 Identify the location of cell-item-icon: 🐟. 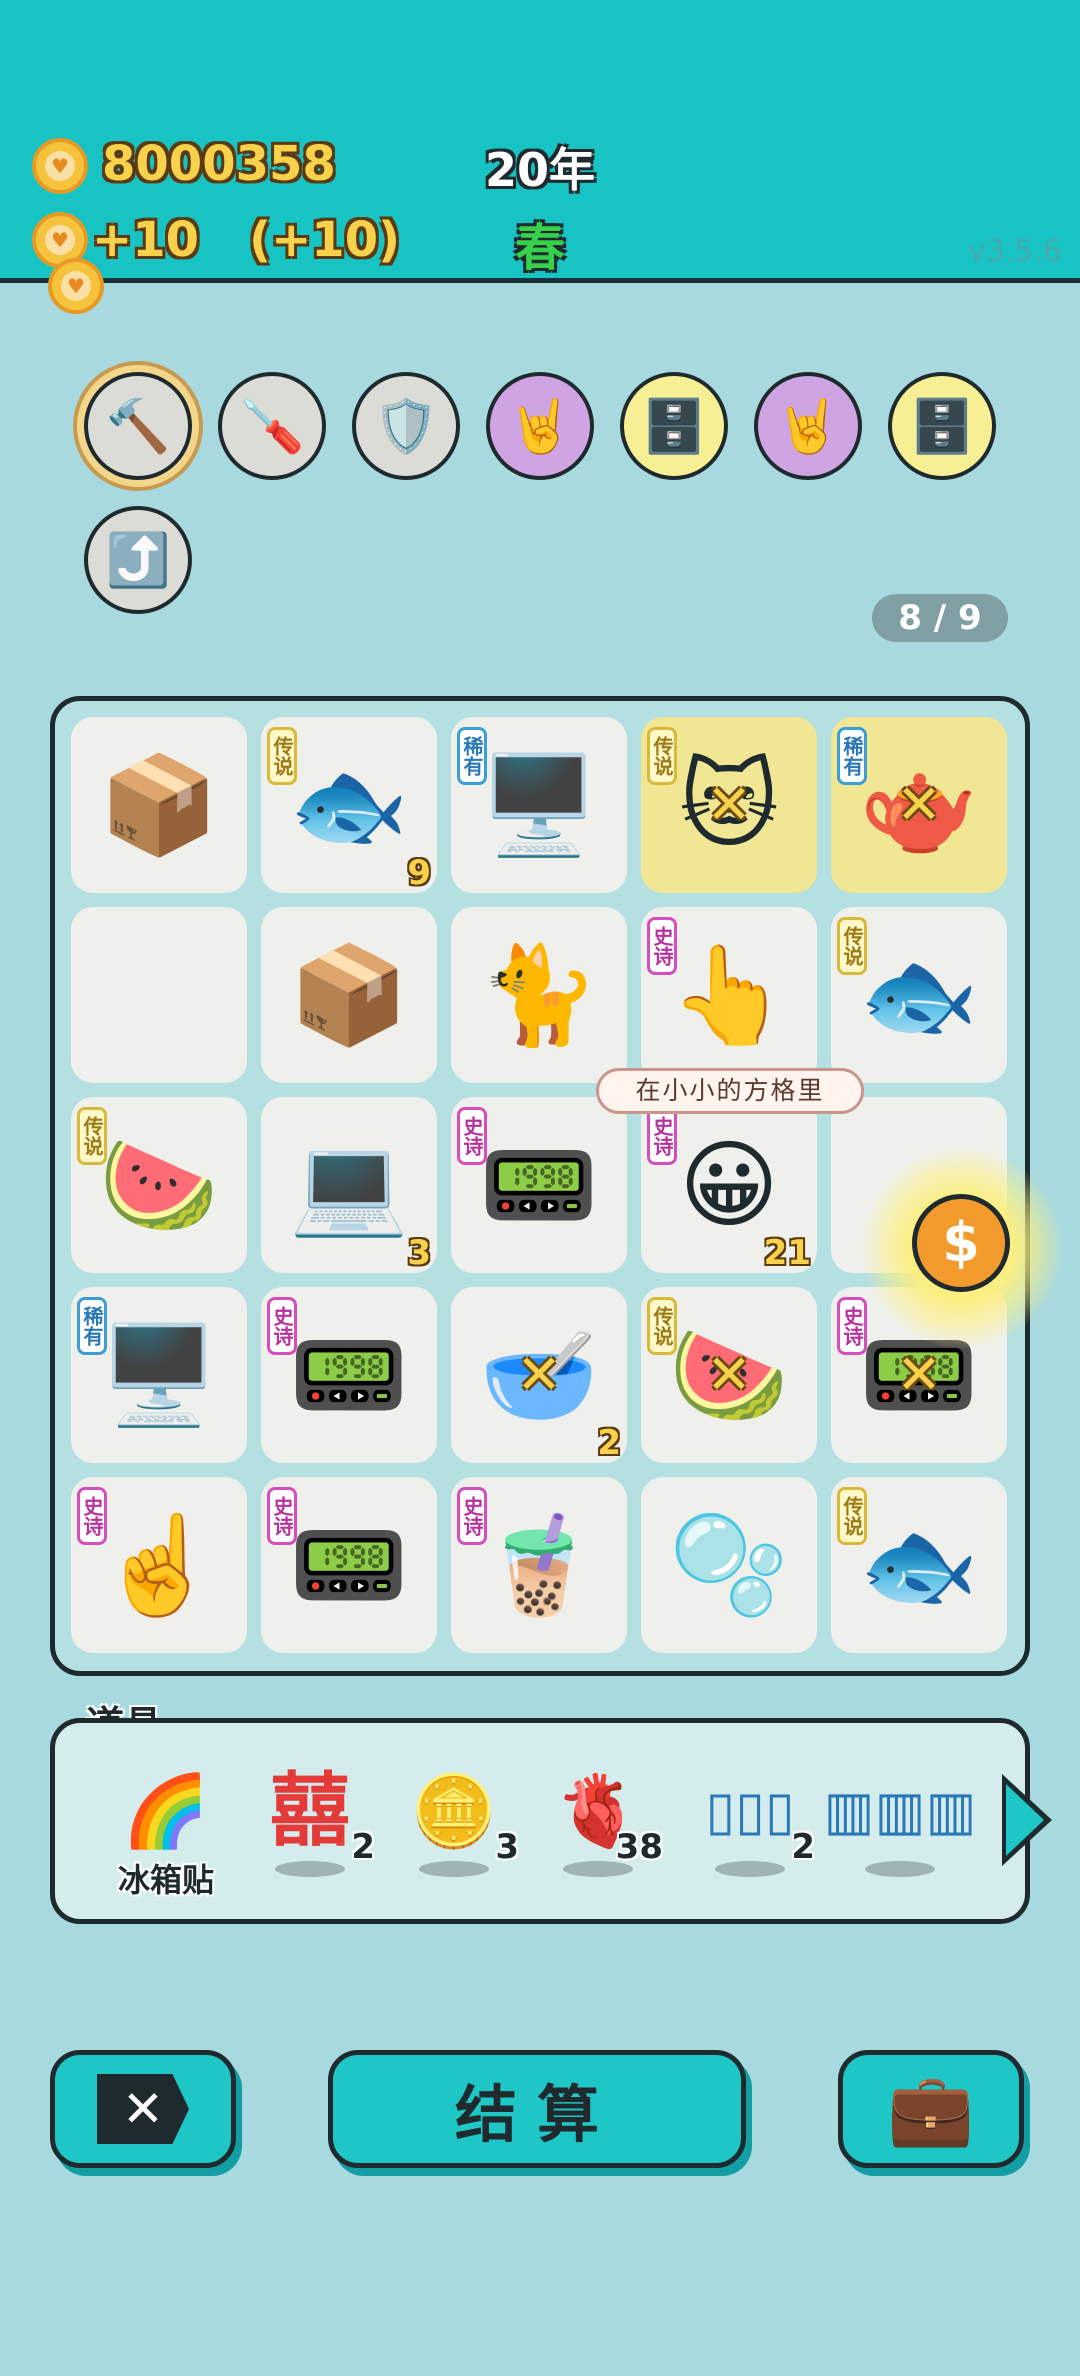
(919, 994).